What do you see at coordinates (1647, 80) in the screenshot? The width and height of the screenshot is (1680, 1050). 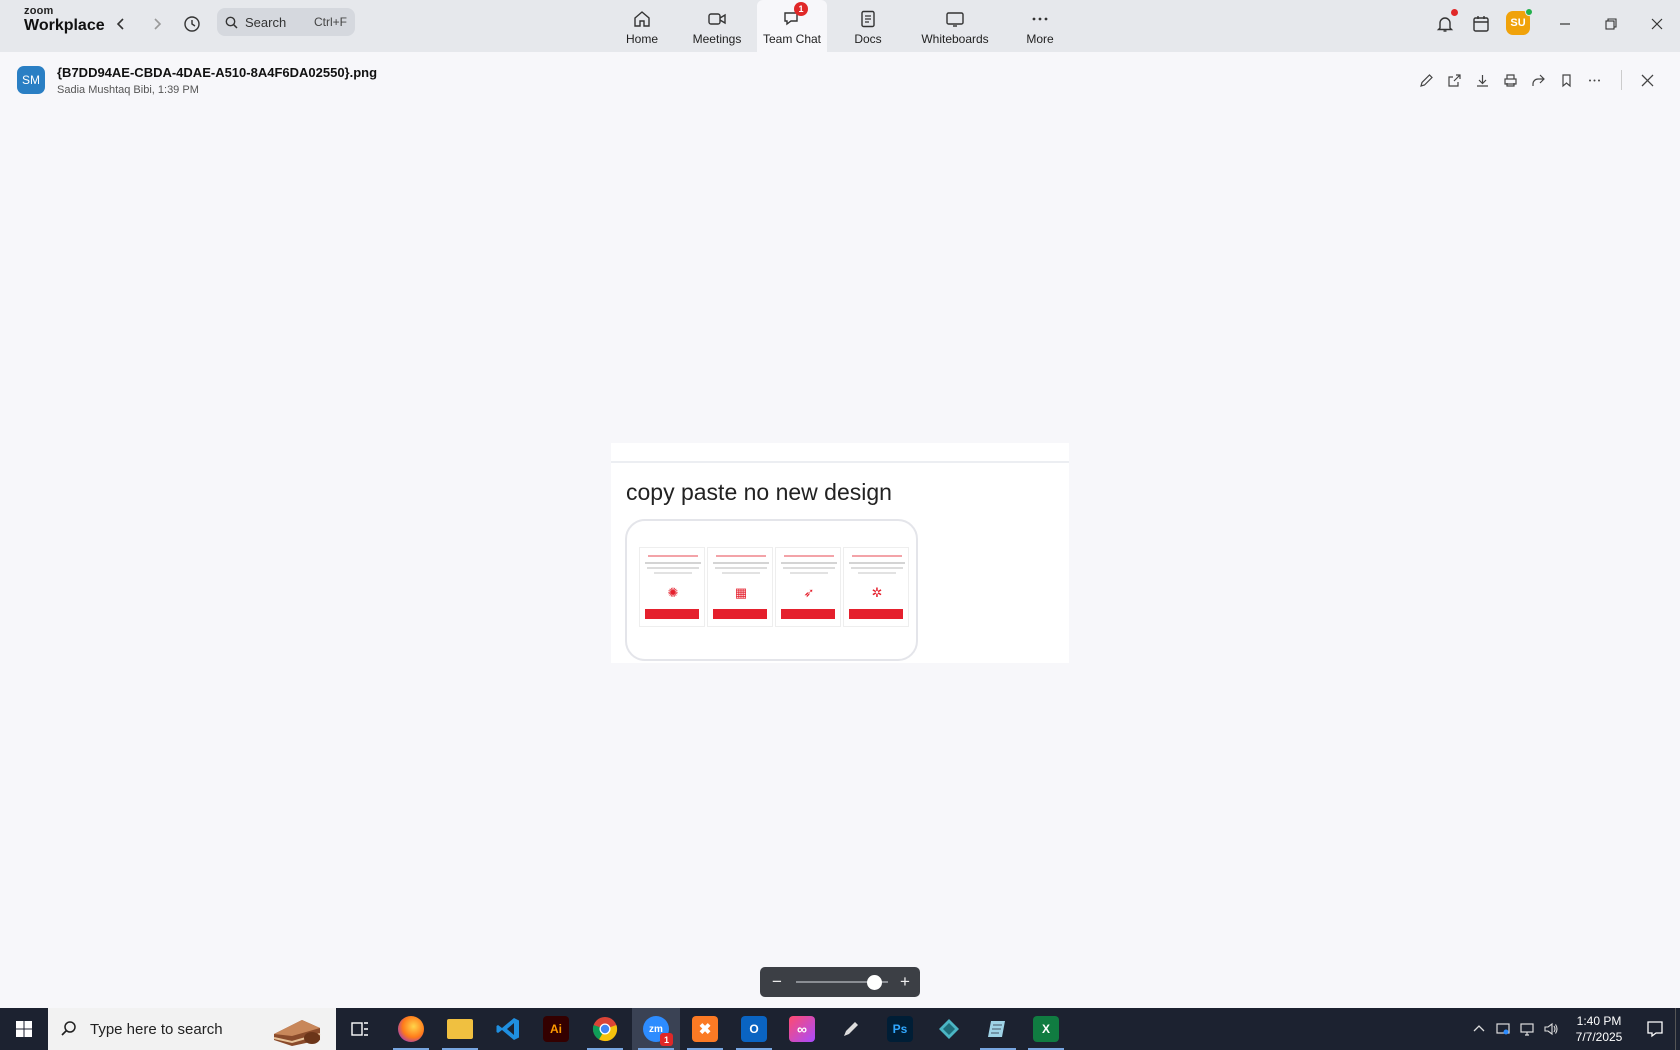 I see `close-preview-button` at bounding box center [1647, 80].